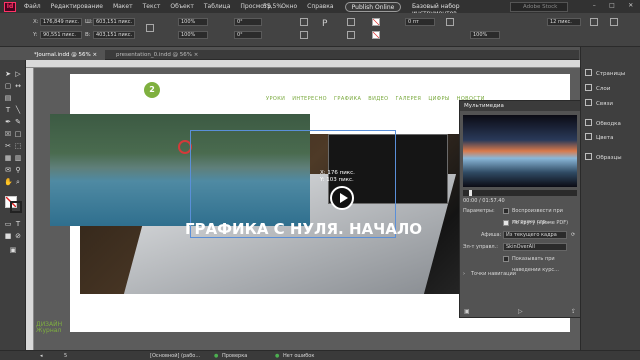 The height and width of the screenshot is (360, 640). Describe the element at coordinates (18, 146) in the screenshot. I see `free-transform-tool-icon: ⬚` at that location.